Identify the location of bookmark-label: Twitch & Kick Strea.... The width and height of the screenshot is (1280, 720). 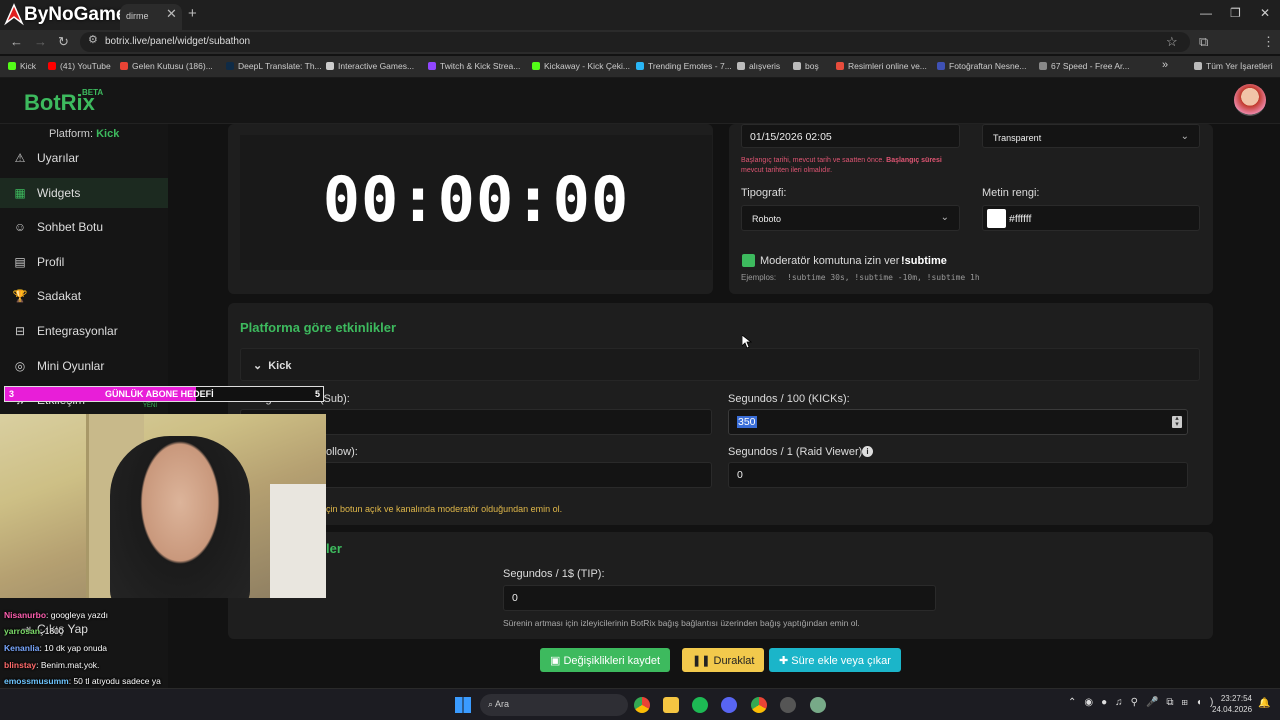
(480, 66).